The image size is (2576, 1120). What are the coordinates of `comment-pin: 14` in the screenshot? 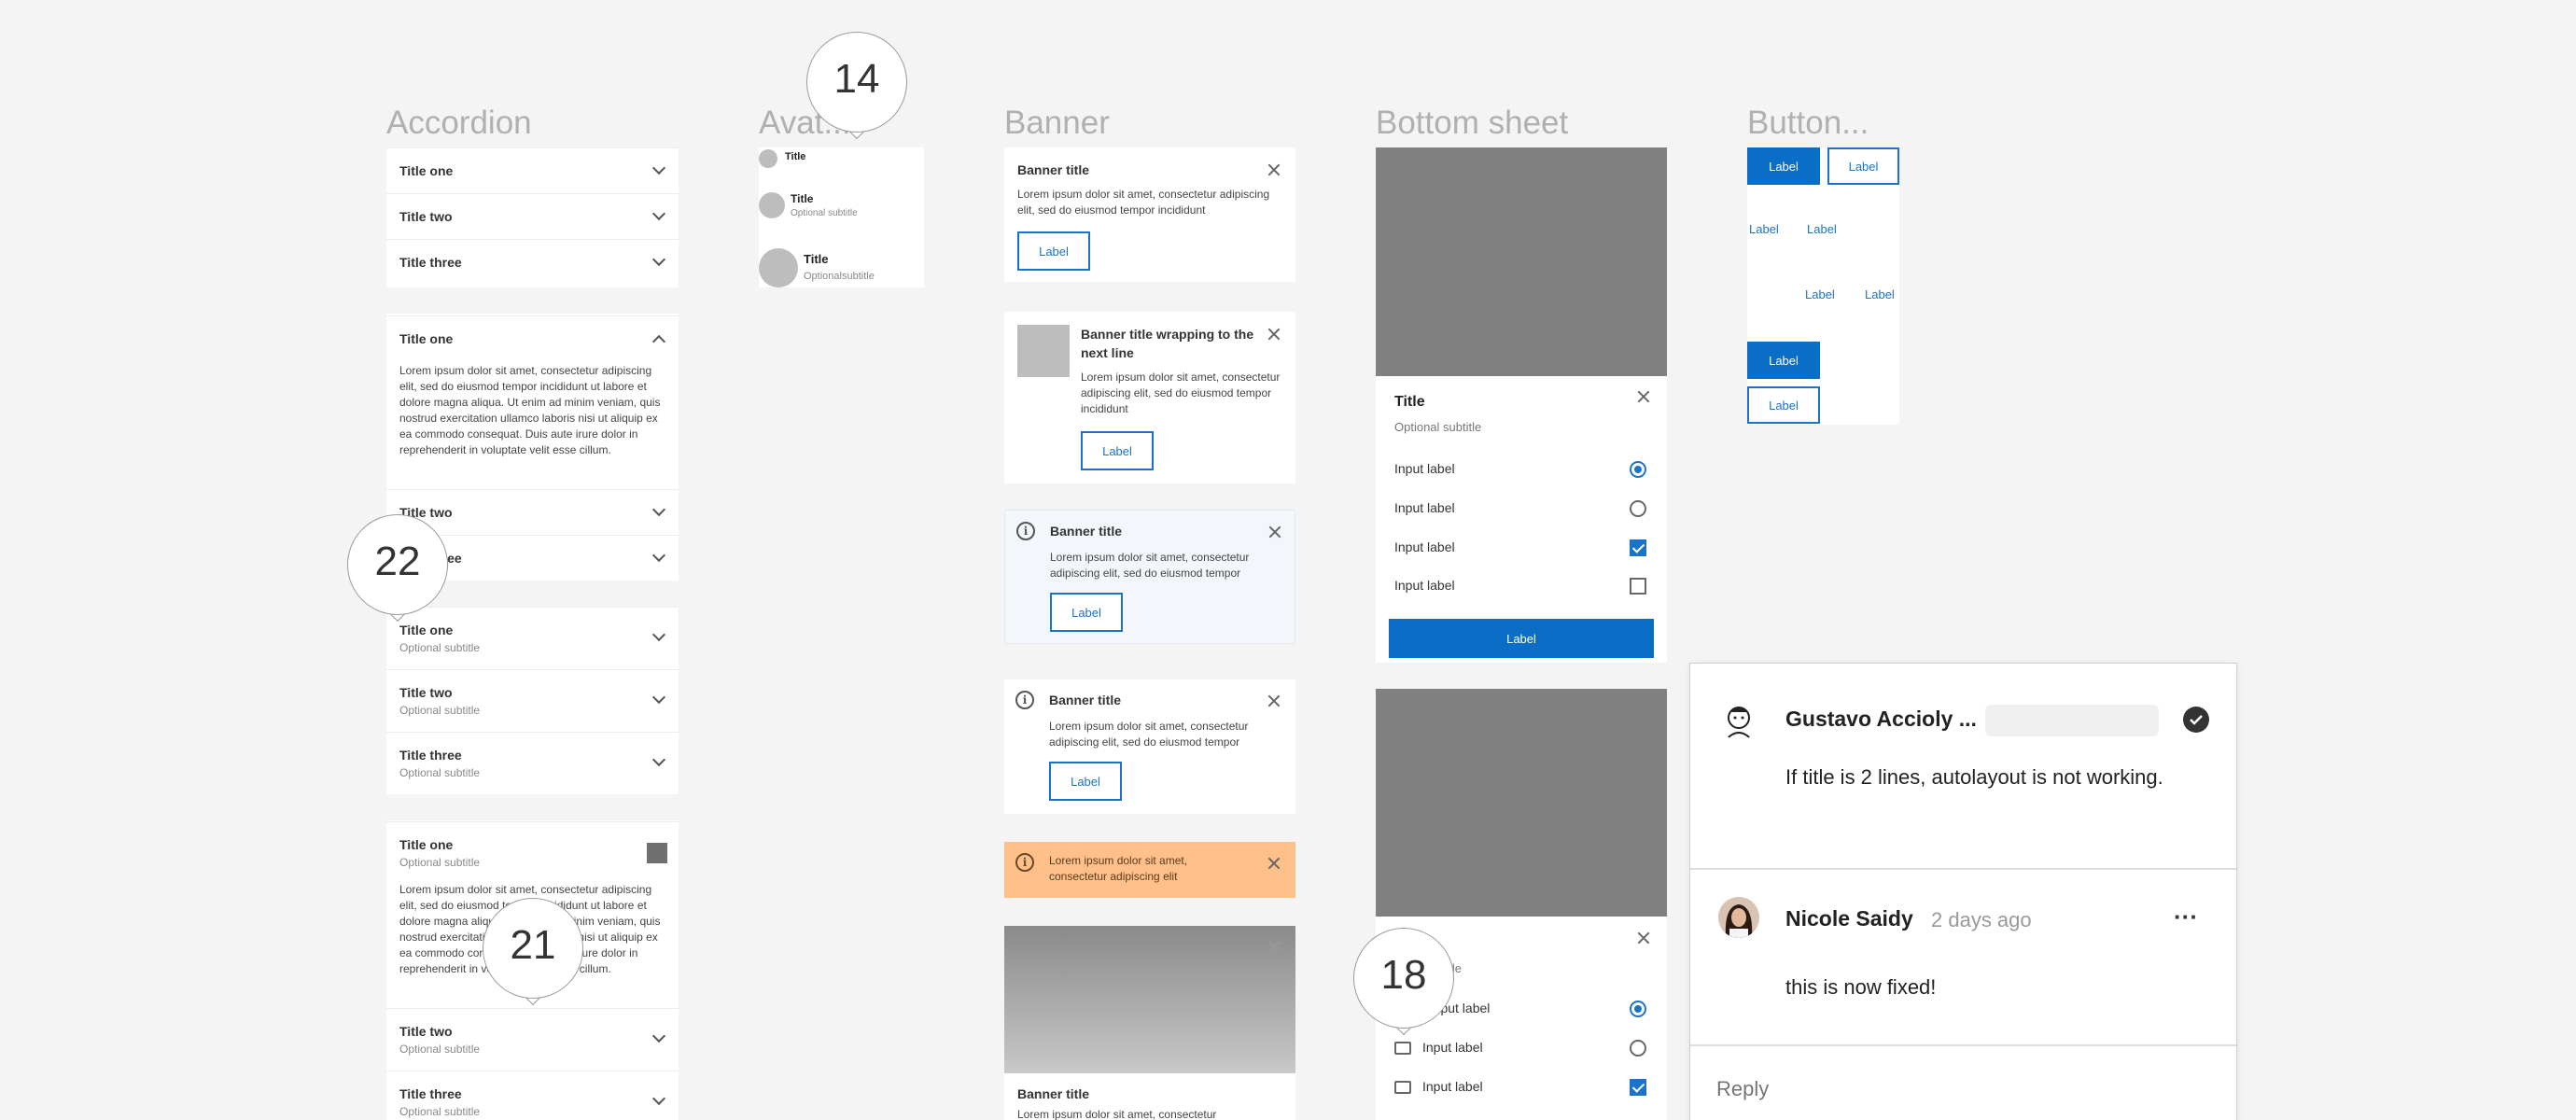 It's located at (856, 86).